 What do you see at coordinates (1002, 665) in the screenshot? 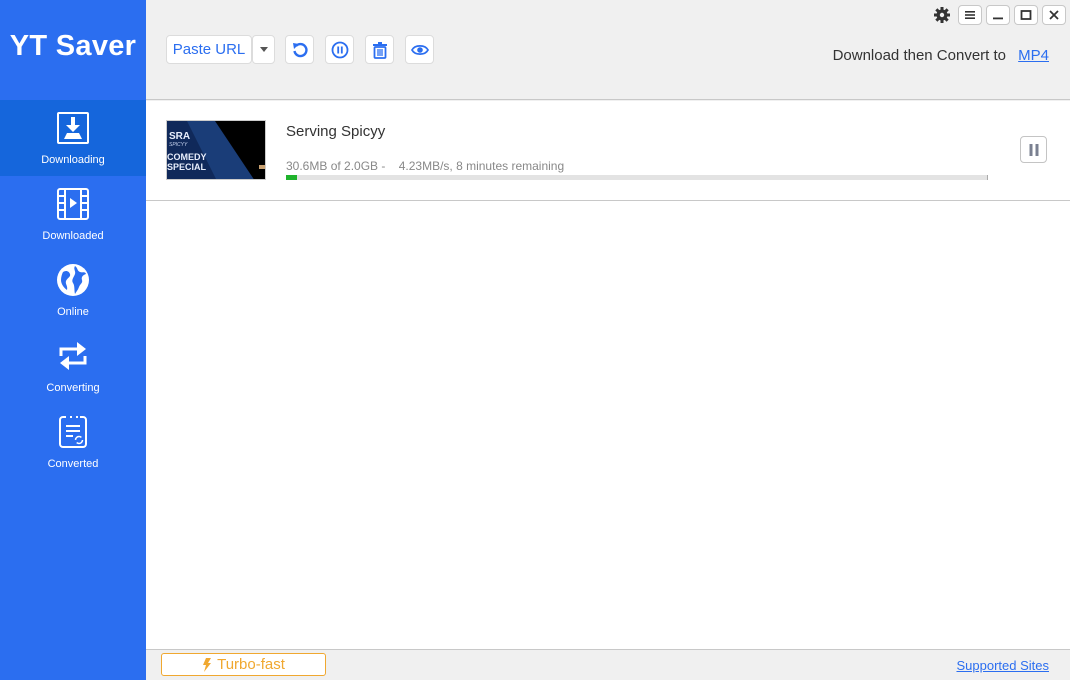
I see `supported-sites-link: Supported Sites` at bounding box center [1002, 665].